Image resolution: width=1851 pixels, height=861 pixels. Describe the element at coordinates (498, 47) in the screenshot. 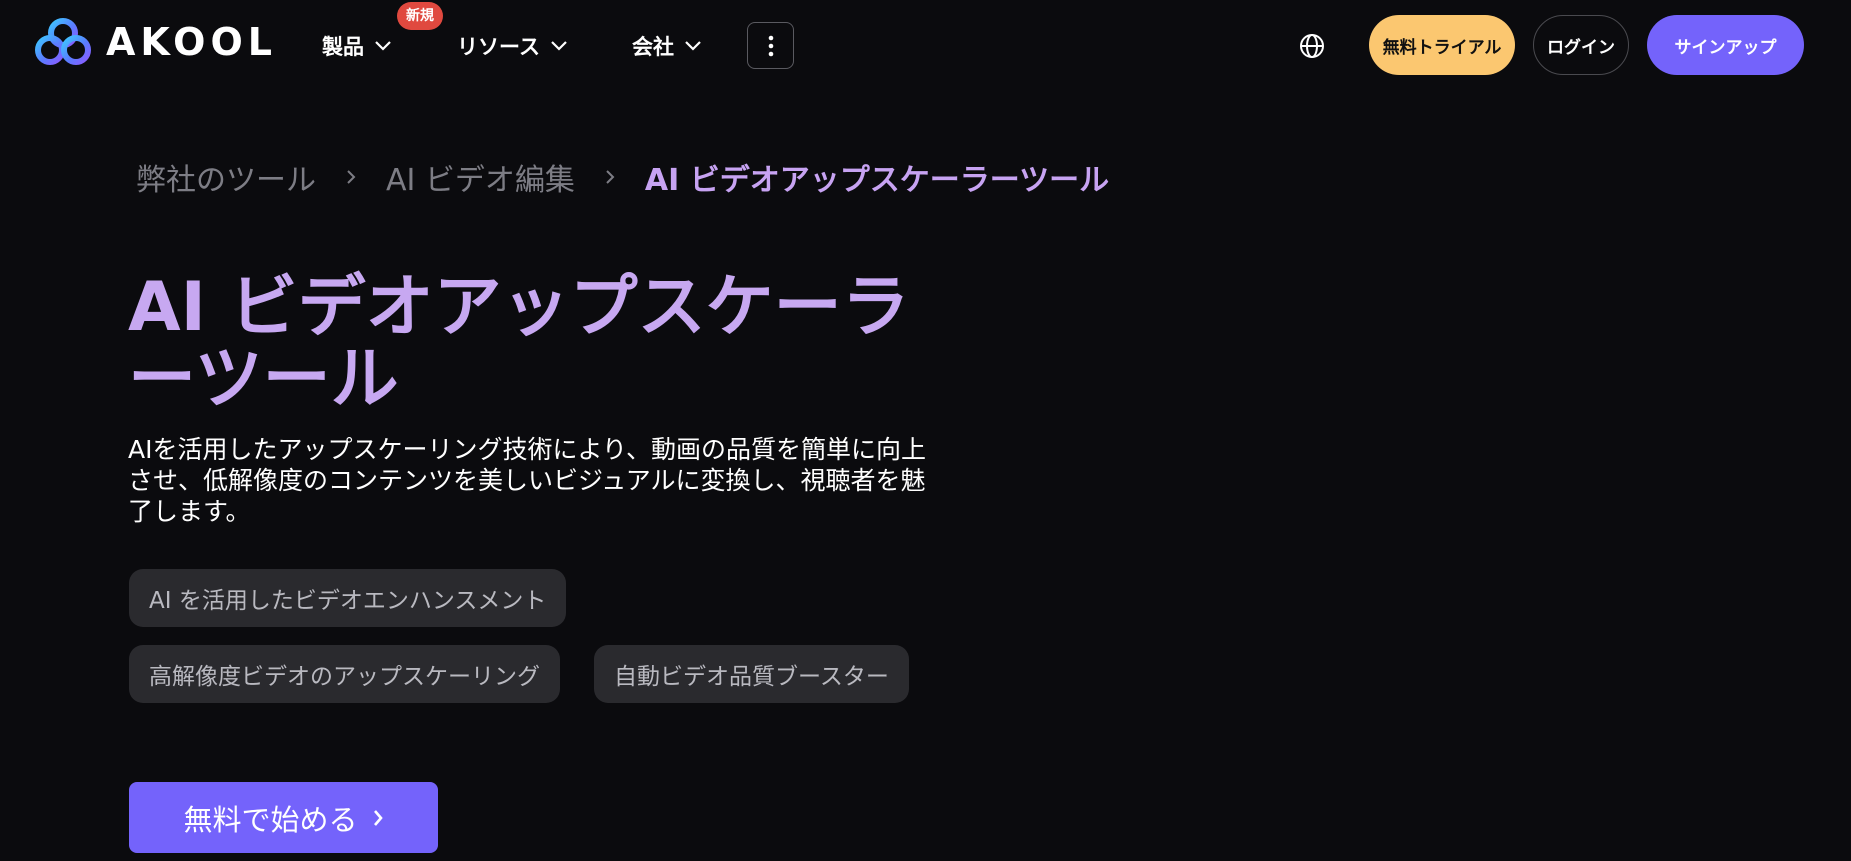

I see `nav-resources-label: リソース` at that location.